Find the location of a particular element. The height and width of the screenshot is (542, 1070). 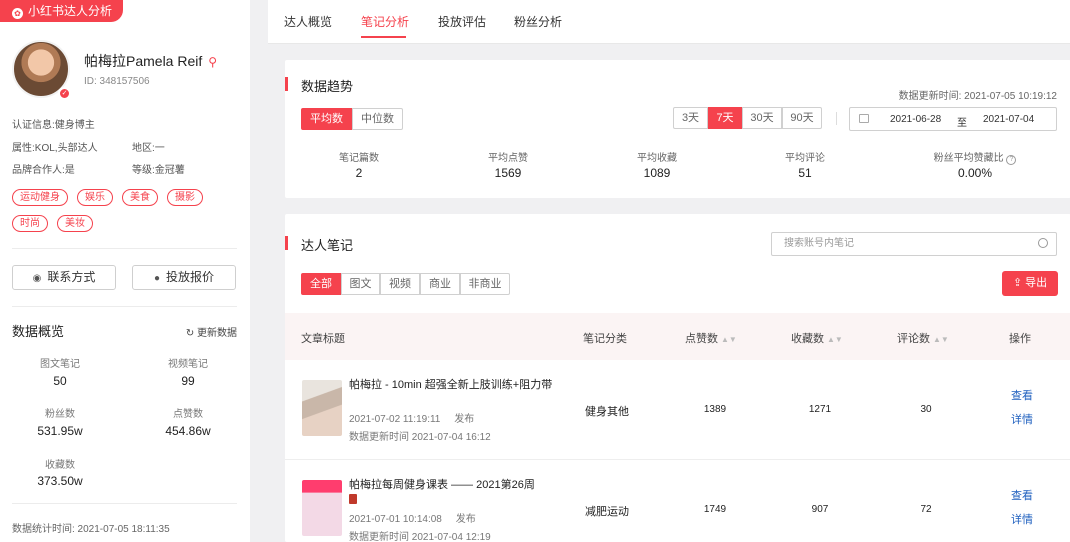

date-end: 2021-07-04 is located at coordinates (1008, 119).